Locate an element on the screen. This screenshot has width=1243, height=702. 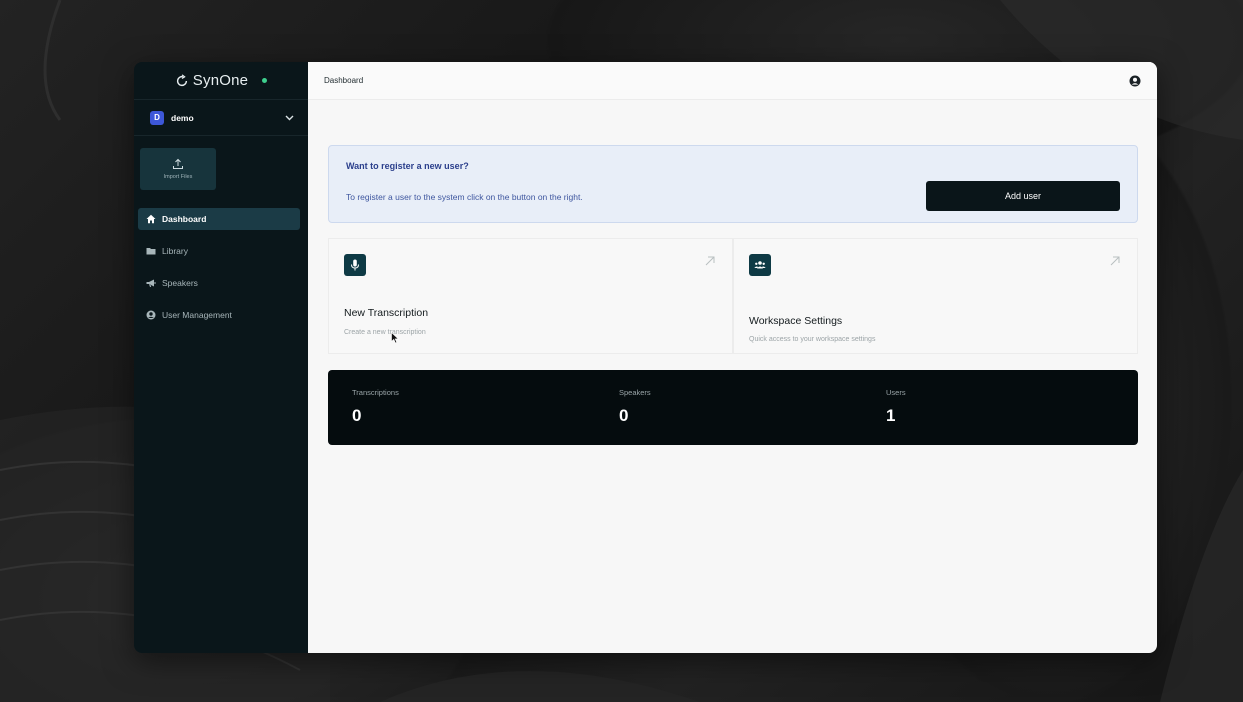
sidebar-item-user-management: User Management is located at coordinates (219, 315).